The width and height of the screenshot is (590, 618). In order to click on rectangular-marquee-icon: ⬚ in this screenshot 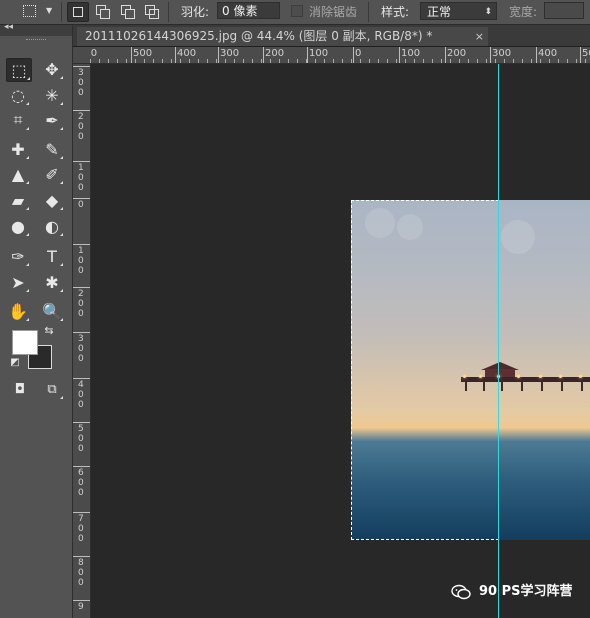, I will do `click(19, 70)`.